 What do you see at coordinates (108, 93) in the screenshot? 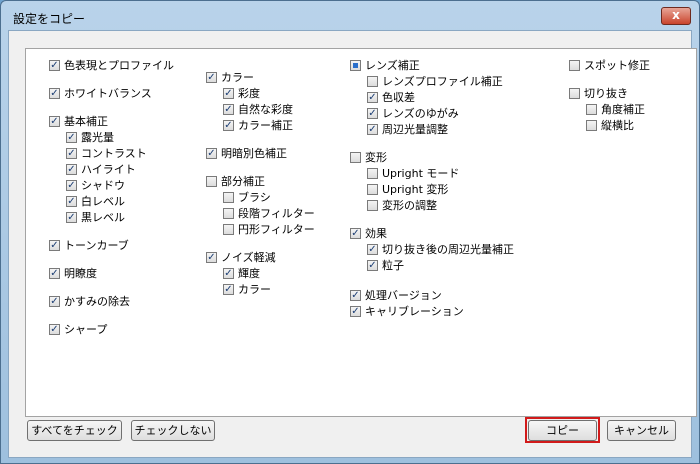
I see `option-label: ホワイトバランス` at bounding box center [108, 93].